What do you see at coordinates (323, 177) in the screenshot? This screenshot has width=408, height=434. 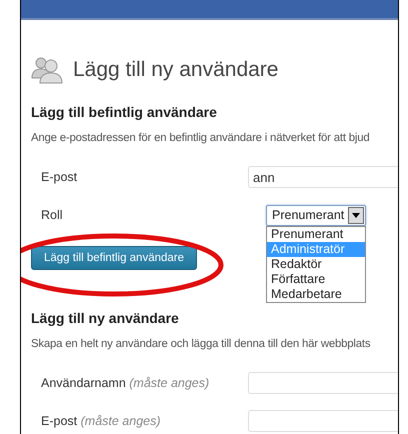 I see `email-field: ann` at bounding box center [323, 177].